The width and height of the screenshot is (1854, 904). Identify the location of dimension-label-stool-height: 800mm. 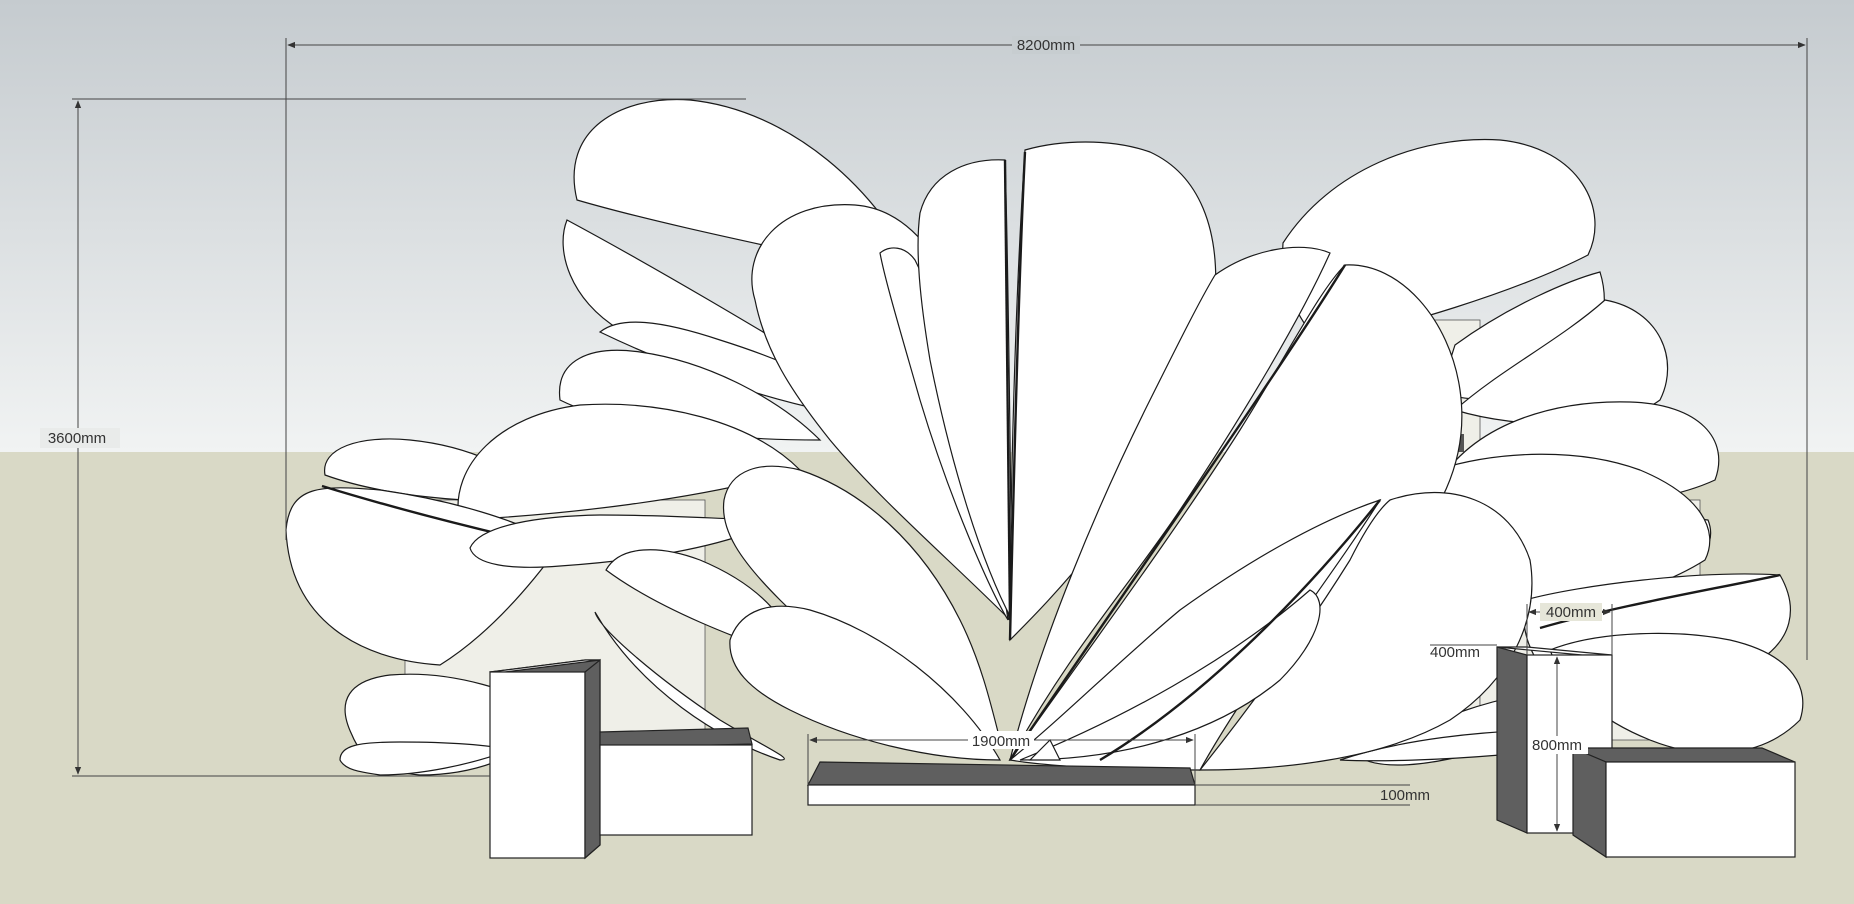
(1557, 745).